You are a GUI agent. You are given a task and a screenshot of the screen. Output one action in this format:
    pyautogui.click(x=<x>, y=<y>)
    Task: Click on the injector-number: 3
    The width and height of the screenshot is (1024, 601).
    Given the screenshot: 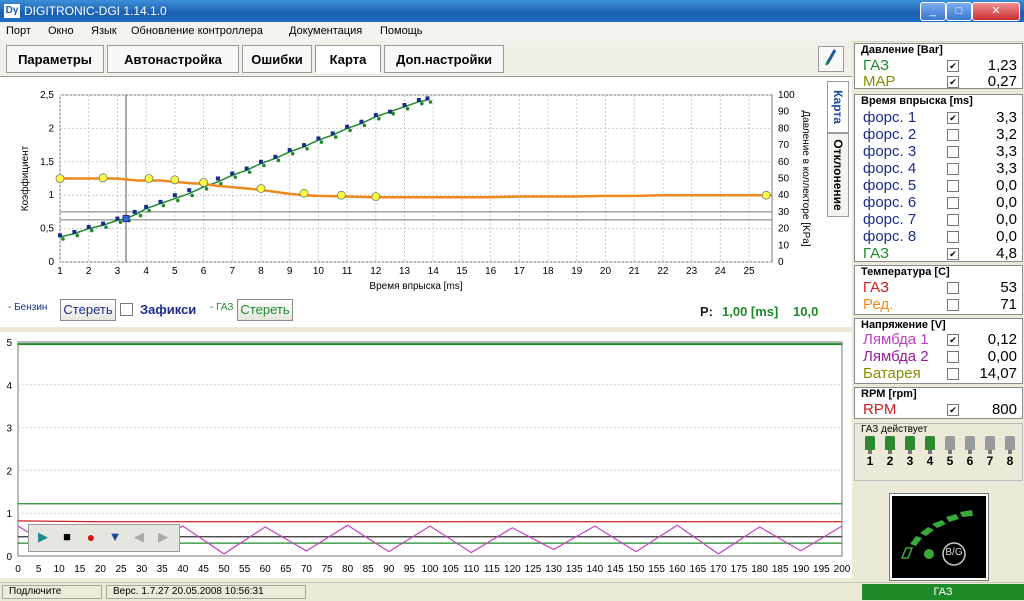 What is the action you would take?
    pyautogui.click(x=910, y=461)
    